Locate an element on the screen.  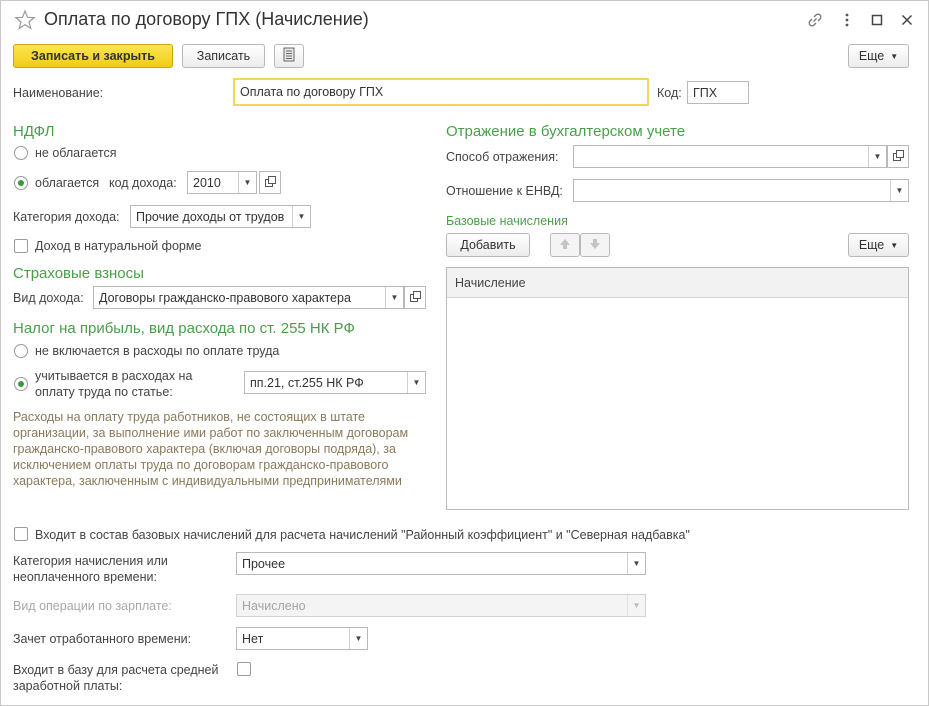
category-value: Прочее is located at coordinates (264, 563).